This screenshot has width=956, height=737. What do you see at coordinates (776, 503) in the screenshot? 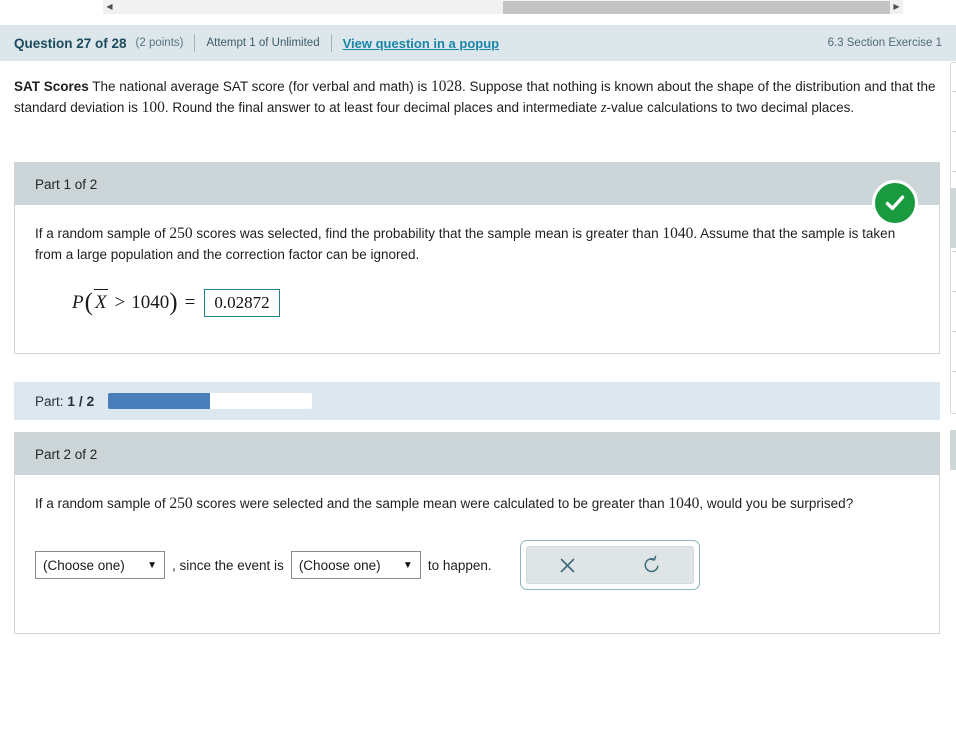
I see `part-2-prompt-c: , would you be surprised?` at bounding box center [776, 503].